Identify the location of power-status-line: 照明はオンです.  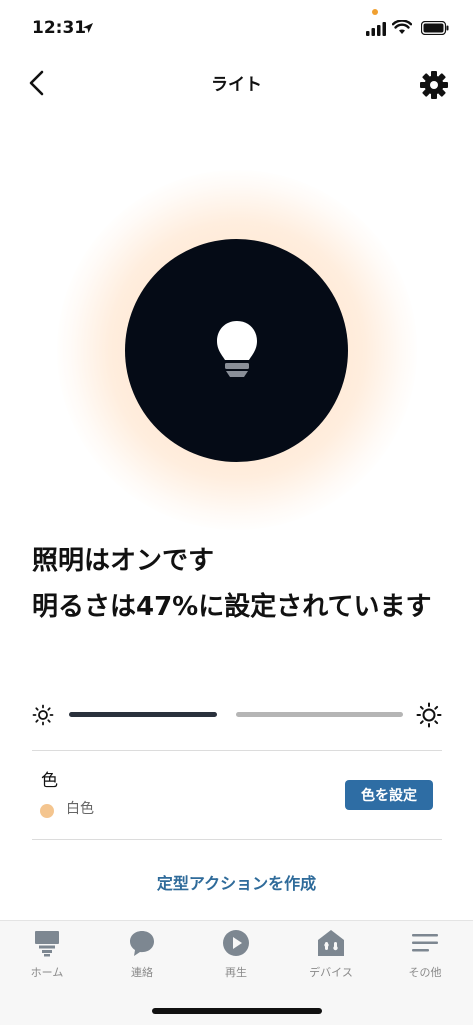
(123, 561).